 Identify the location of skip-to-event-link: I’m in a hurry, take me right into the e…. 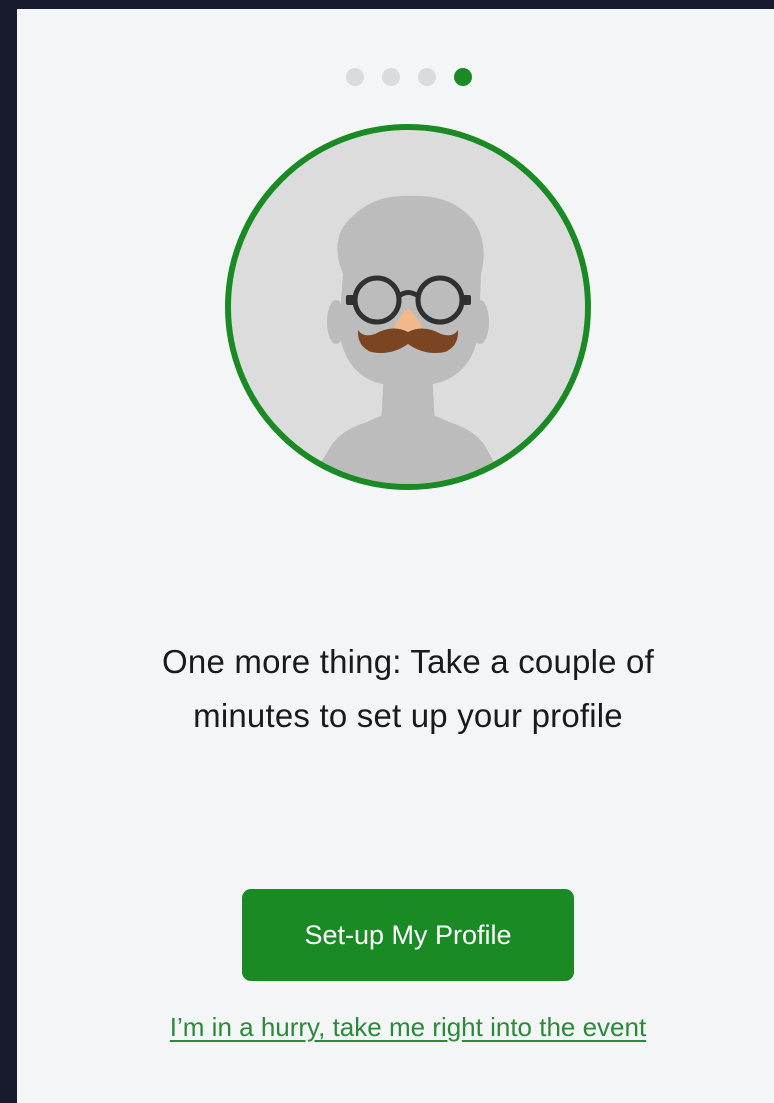
(408, 1027).